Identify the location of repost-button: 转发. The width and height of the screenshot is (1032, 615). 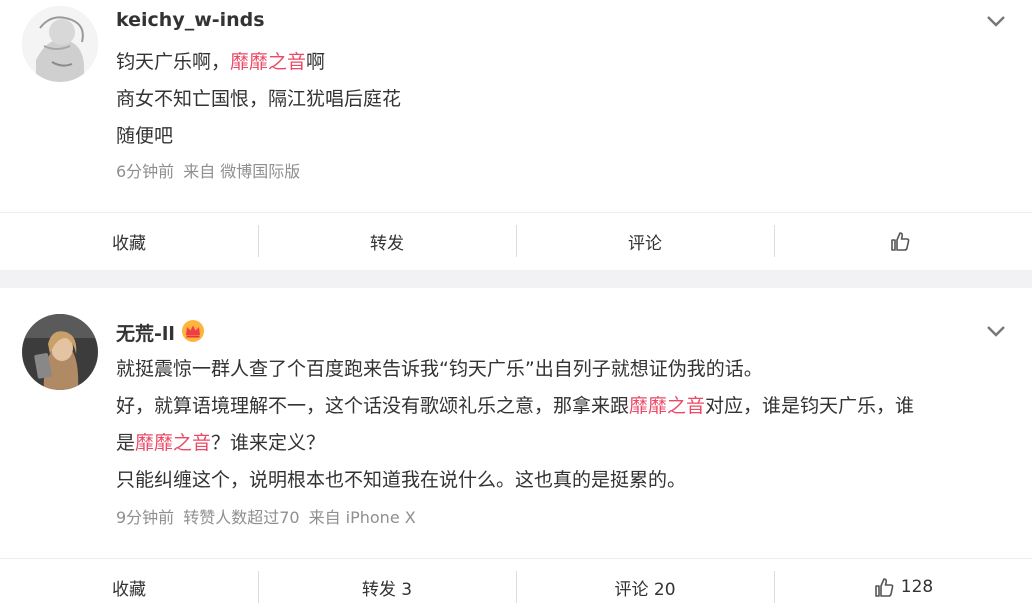
(387, 241).